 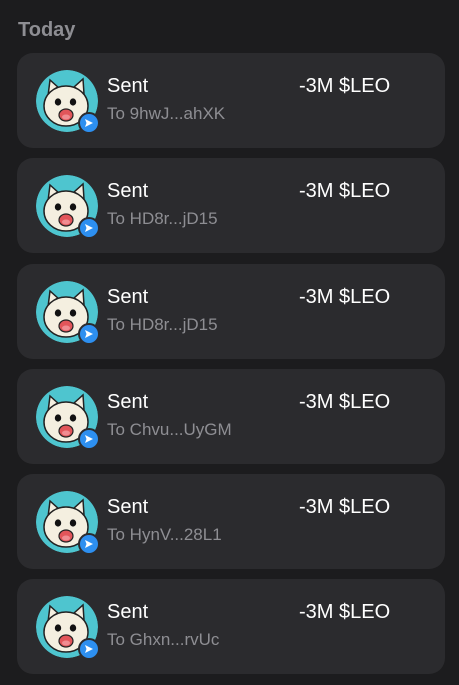 What do you see at coordinates (163, 640) in the screenshot?
I see `transaction-recipient: To Ghxn...rvUc` at bounding box center [163, 640].